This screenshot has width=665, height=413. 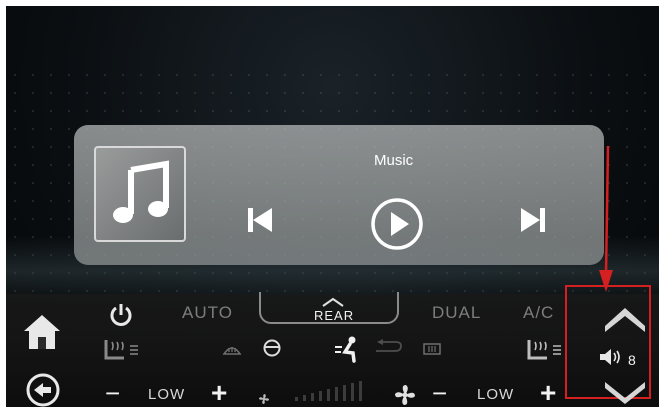 I want to click on steering-heat-icon, so click(x=272, y=348).